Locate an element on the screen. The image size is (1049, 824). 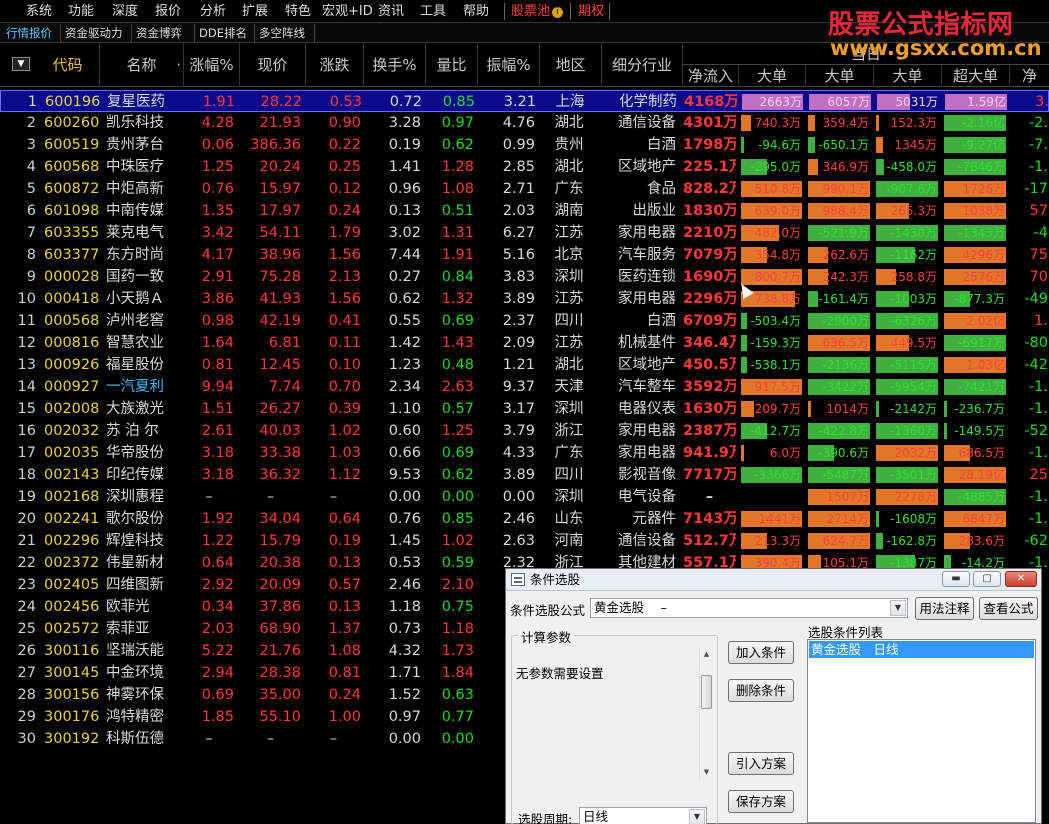
col-big-2: 大单 is located at coordinates (840, 76).